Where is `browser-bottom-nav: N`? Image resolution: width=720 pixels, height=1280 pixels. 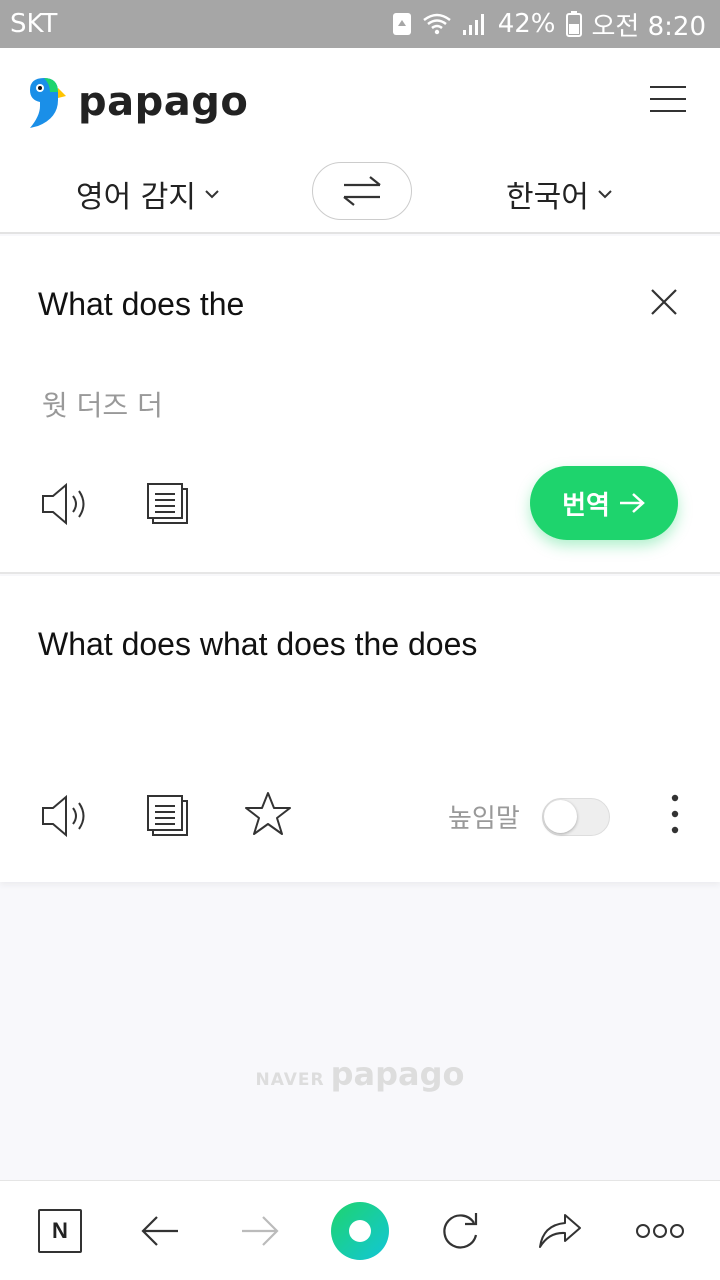
browser-bottom-nav: N is located at coordinates (360, 1230).